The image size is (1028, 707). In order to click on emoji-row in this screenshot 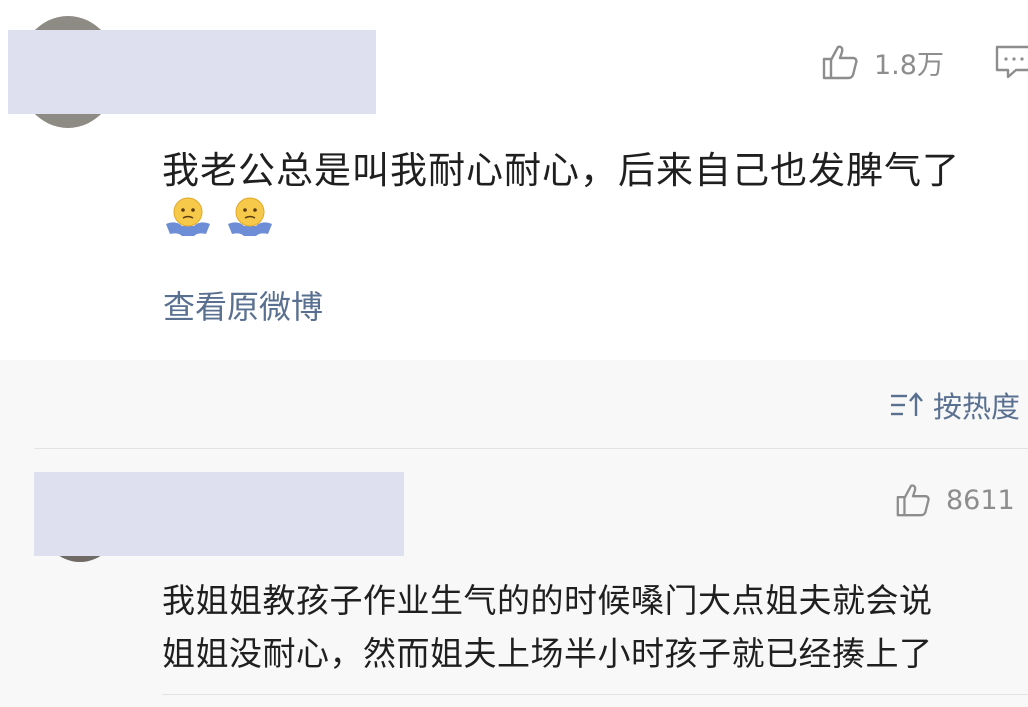, I will do `click(219, 217)`.